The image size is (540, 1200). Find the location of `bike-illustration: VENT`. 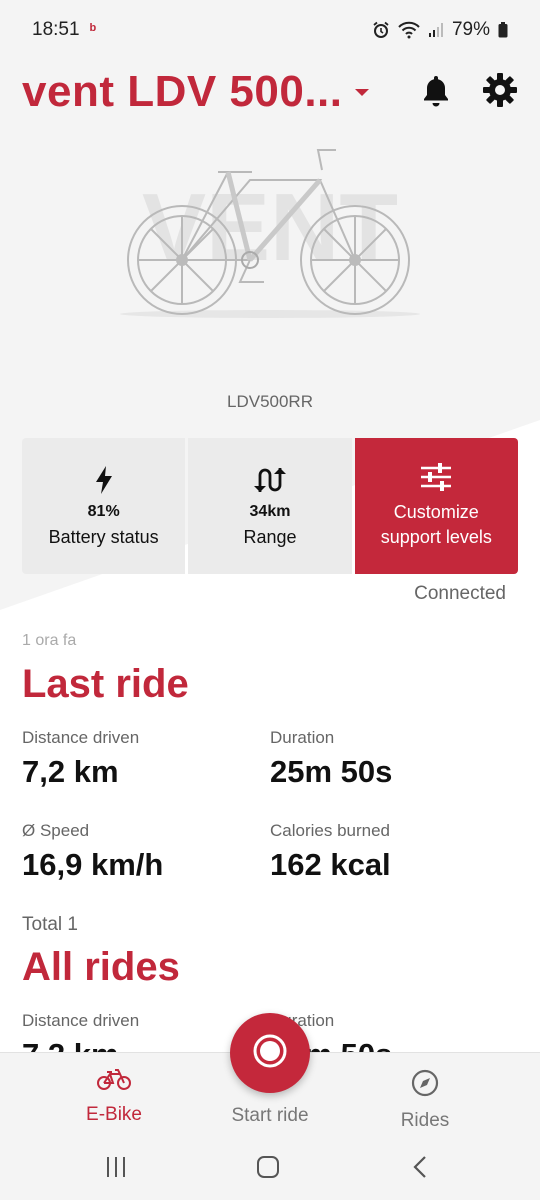

bike-illustration: VENT is located at coordinates (270, 227).